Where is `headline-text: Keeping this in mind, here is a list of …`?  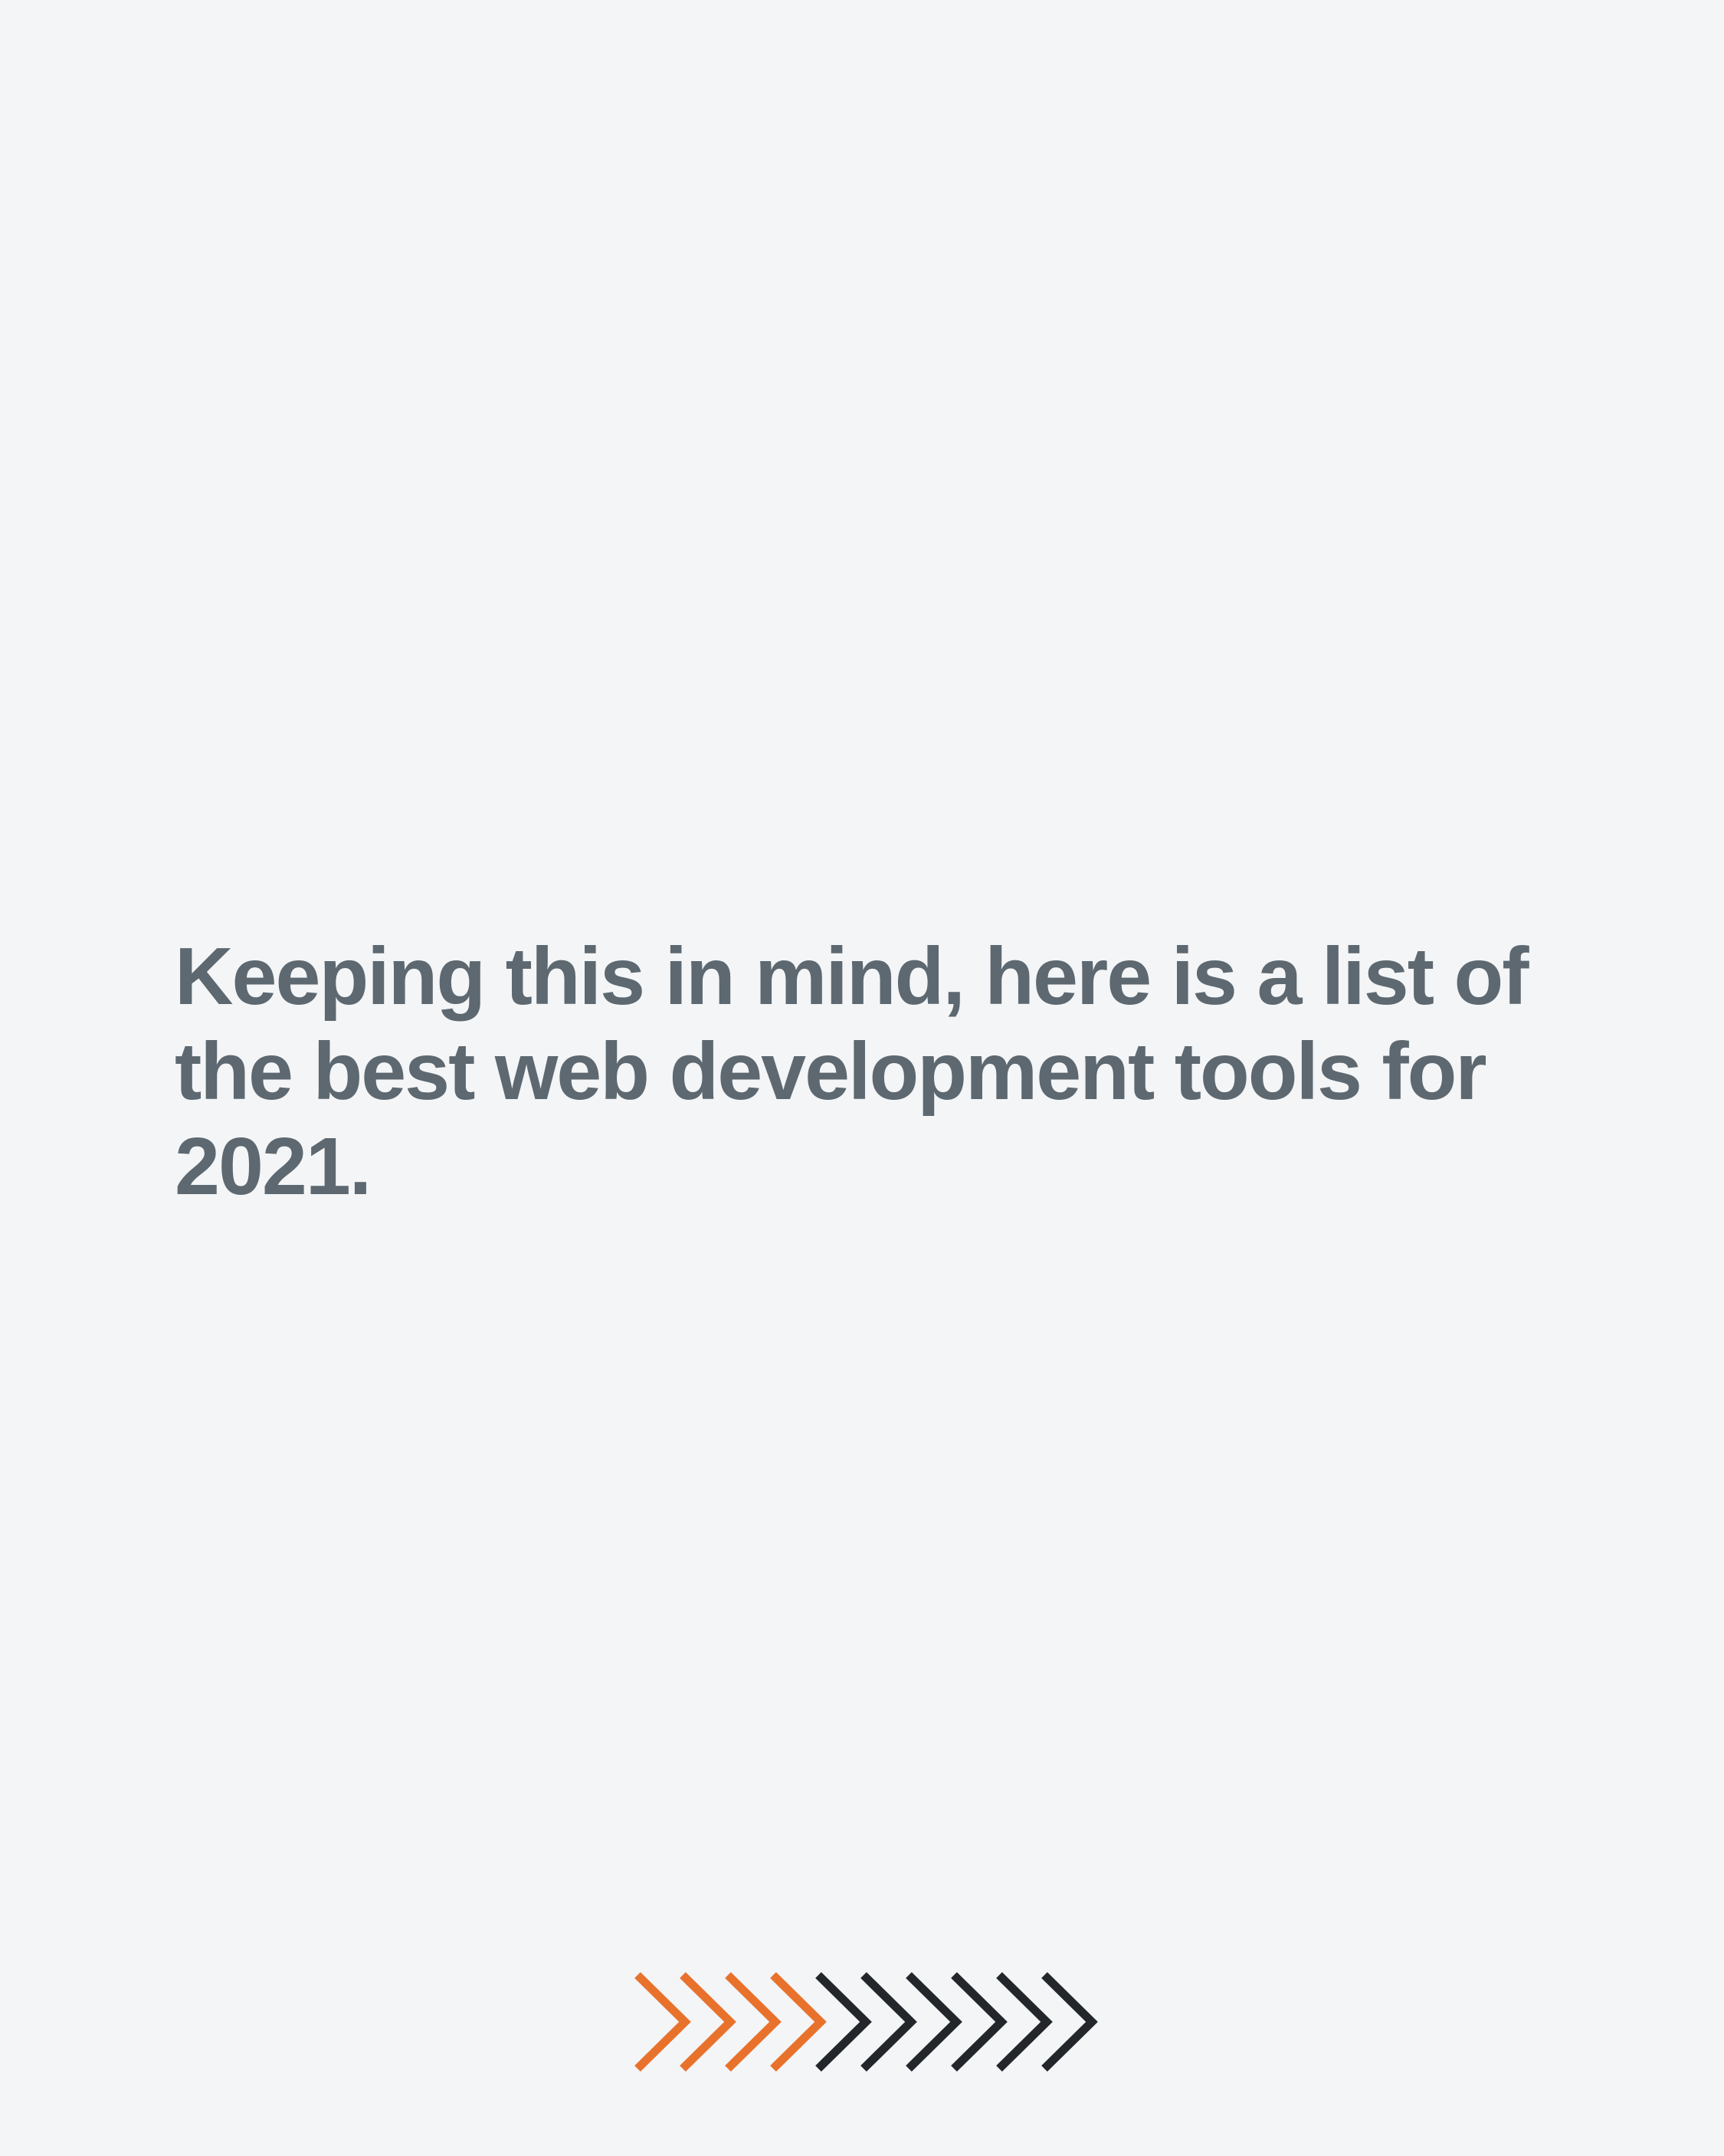
headline-text: Keeping this in mind, here is a list of … is located at coordinates (852, 1071).